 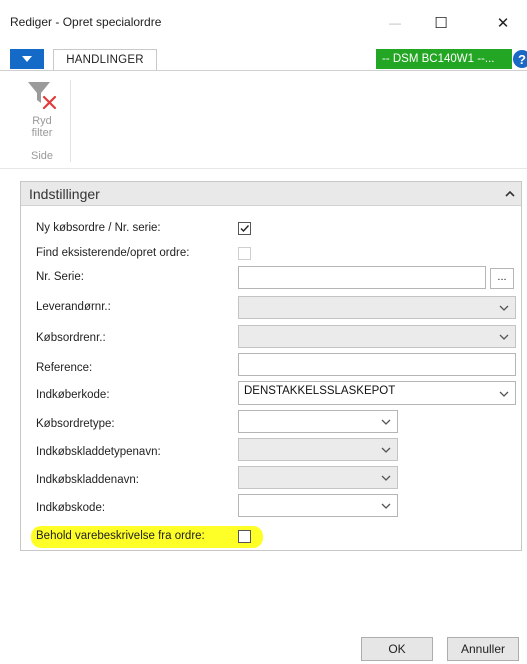 What do you see at coordinates (377, 364) in the screenshot?
I see `reference-input` at bounding box center [377, 364].